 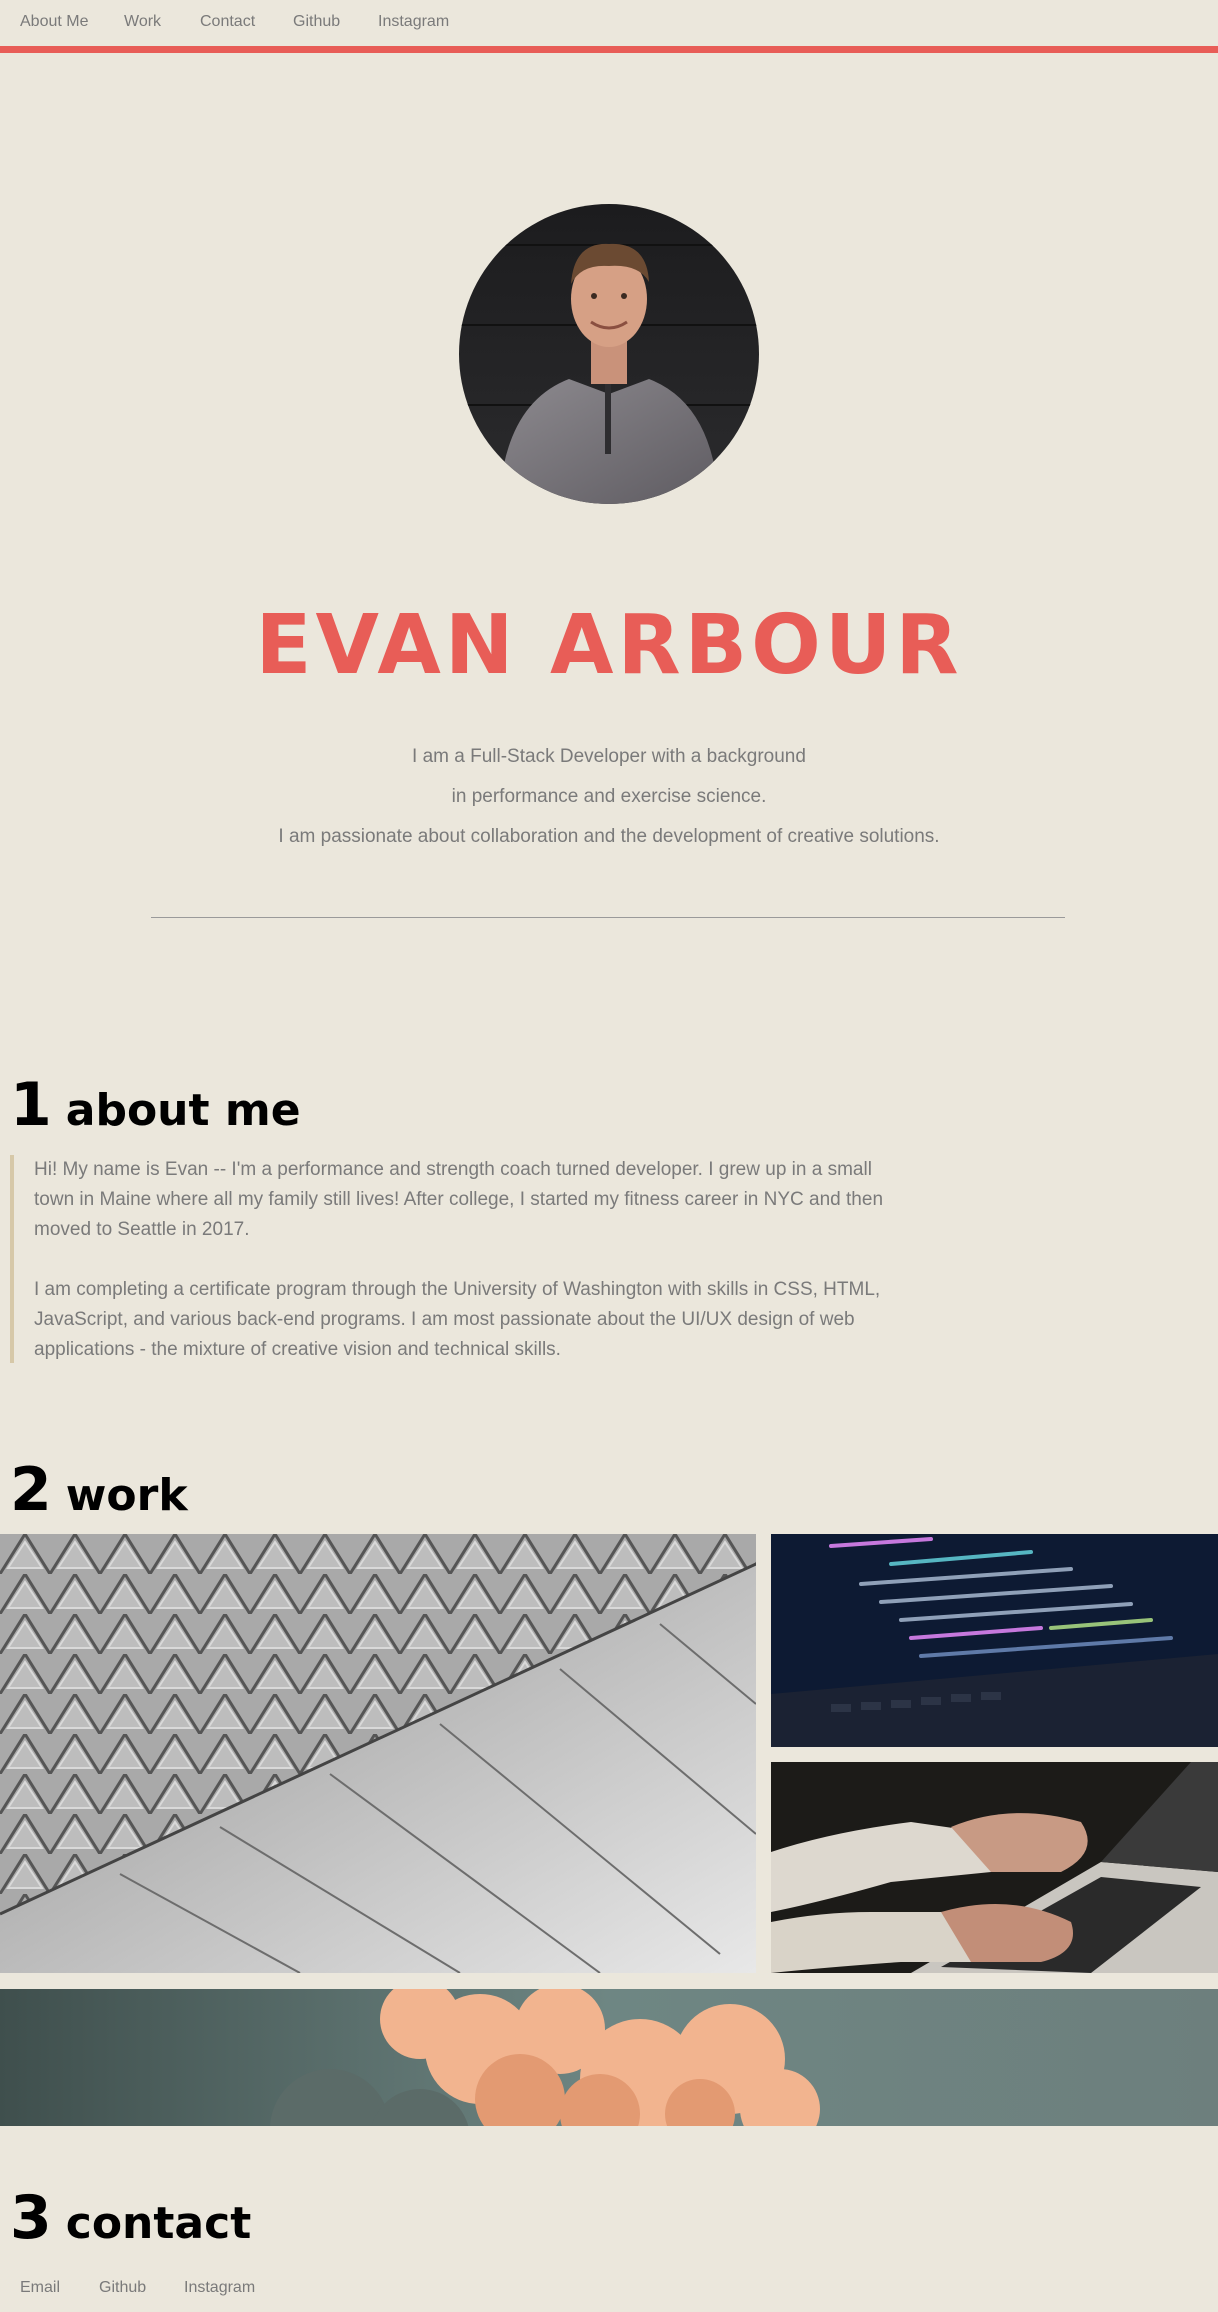 I want to click on profile-photo, so click(x=609, y=354).